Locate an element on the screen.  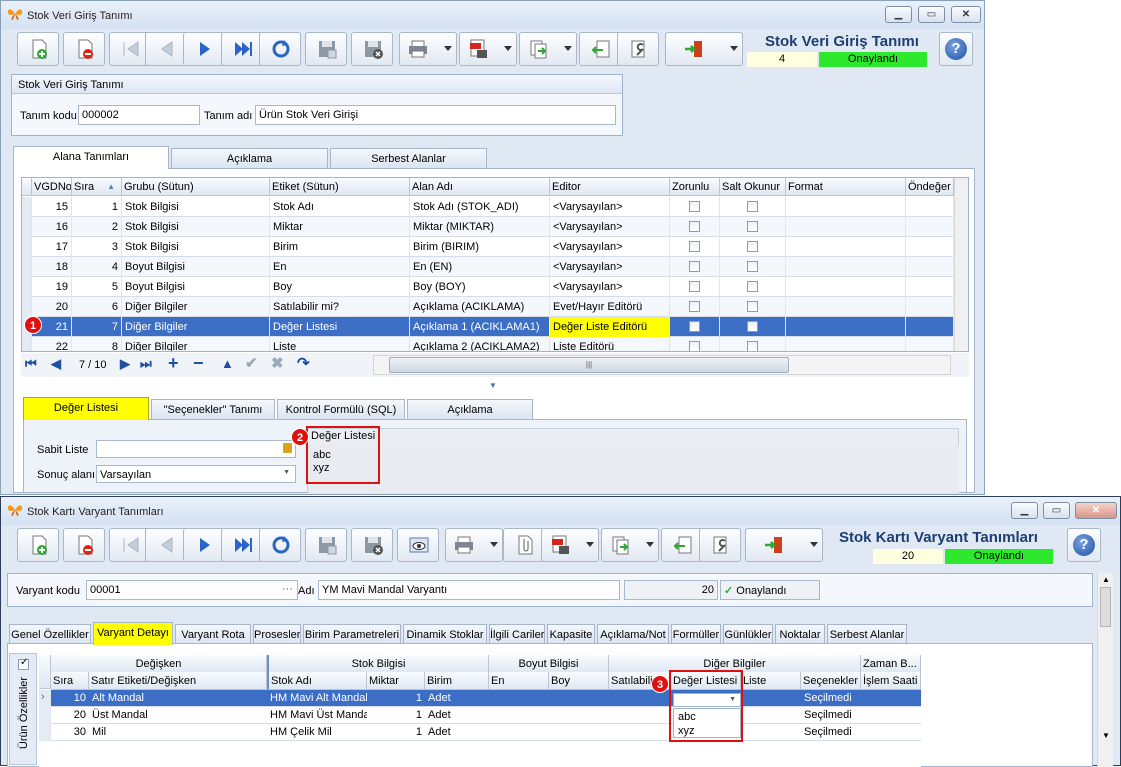
nav-prev-icon: ◀ is located at coordinates (56, 364).